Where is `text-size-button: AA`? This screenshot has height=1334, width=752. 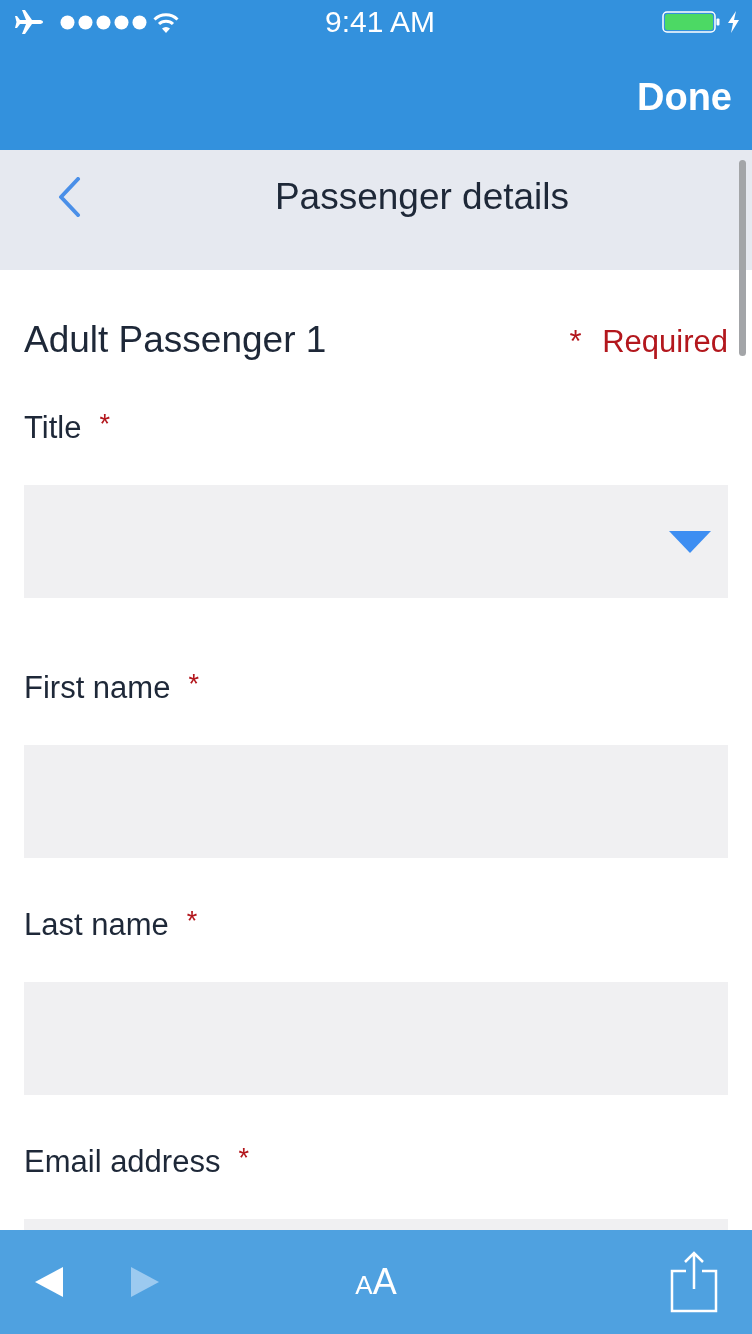 text-size-button: AA is located at coordinates (376, 1282).